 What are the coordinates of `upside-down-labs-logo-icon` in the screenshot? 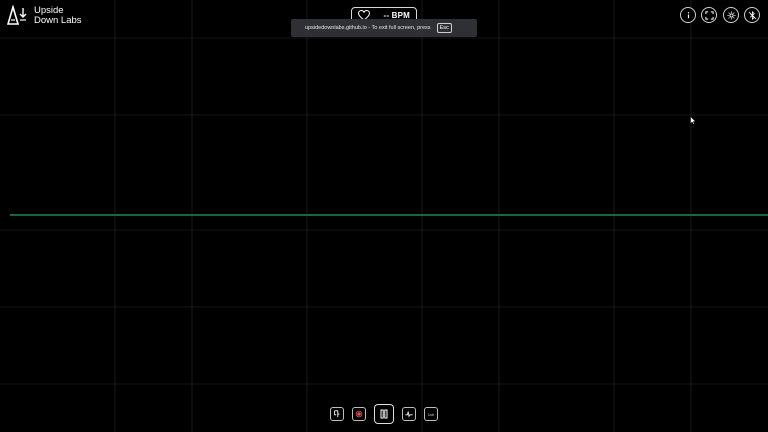 It's located at (17, 15).